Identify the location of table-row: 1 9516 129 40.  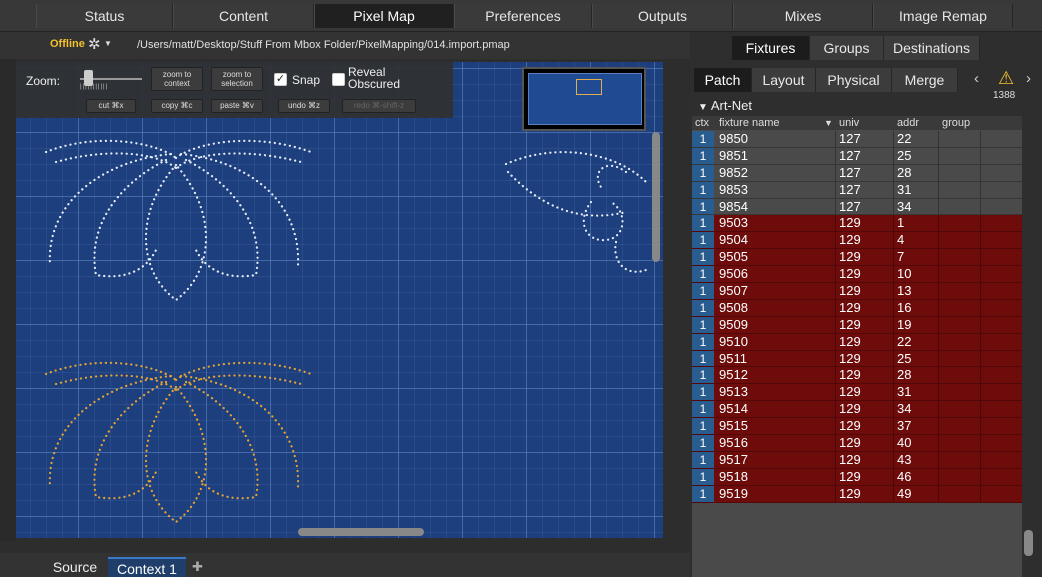
(857, 443).